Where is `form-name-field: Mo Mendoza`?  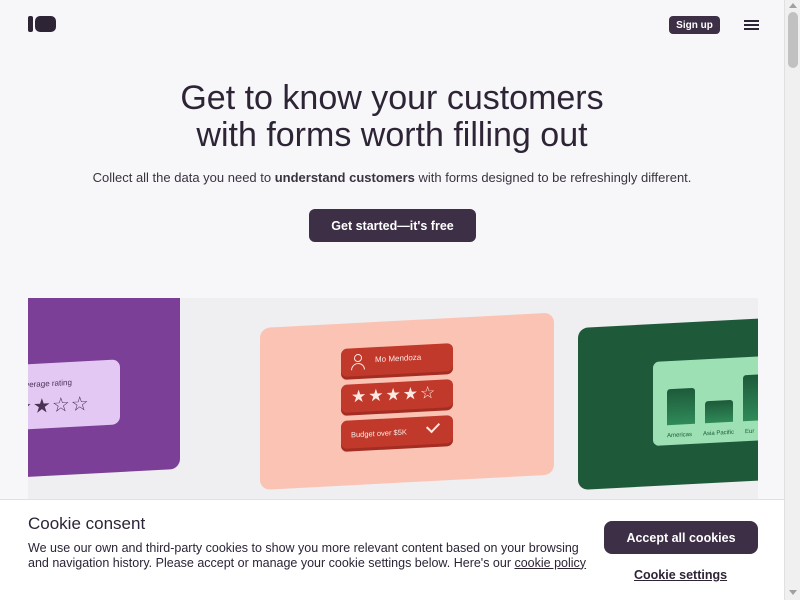
form-name-field: Mo Mendoza is located at coordinates (397, 360).